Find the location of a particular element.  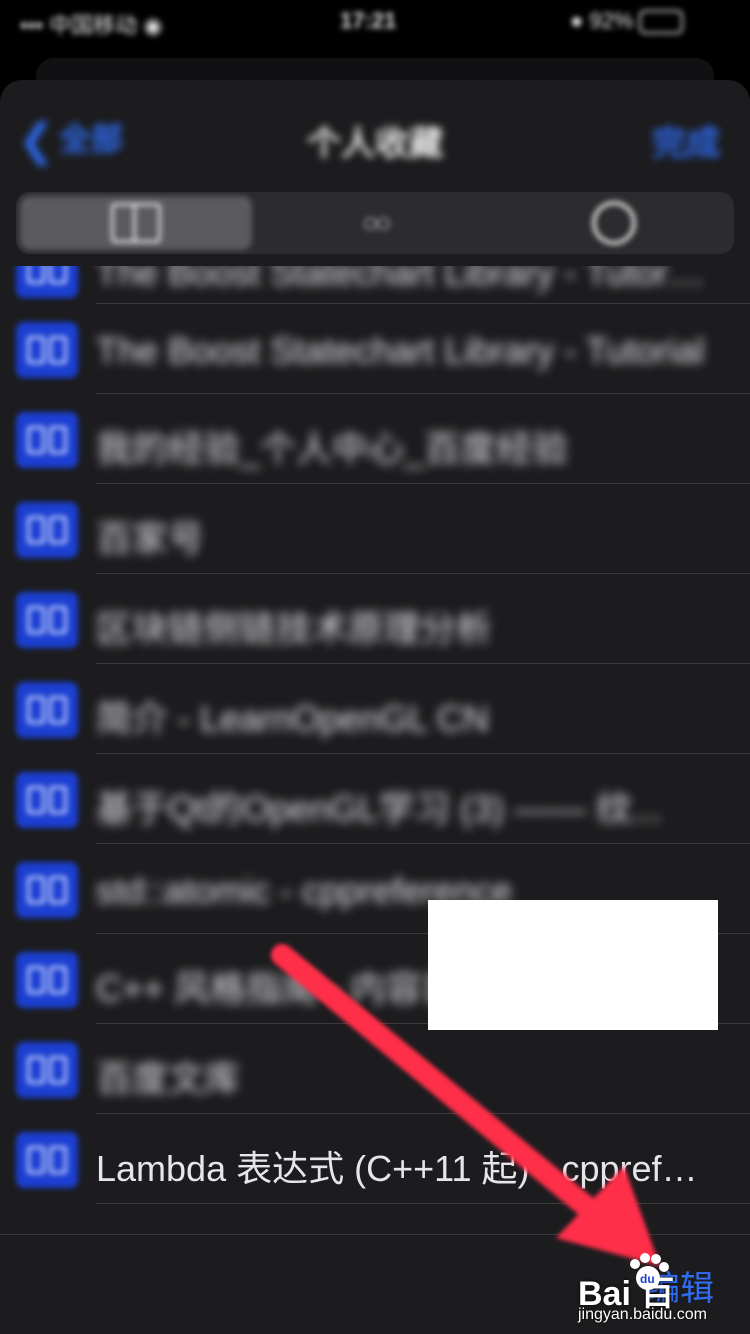

tab-reading-list: ○○ is located at coordinates (375, 223).